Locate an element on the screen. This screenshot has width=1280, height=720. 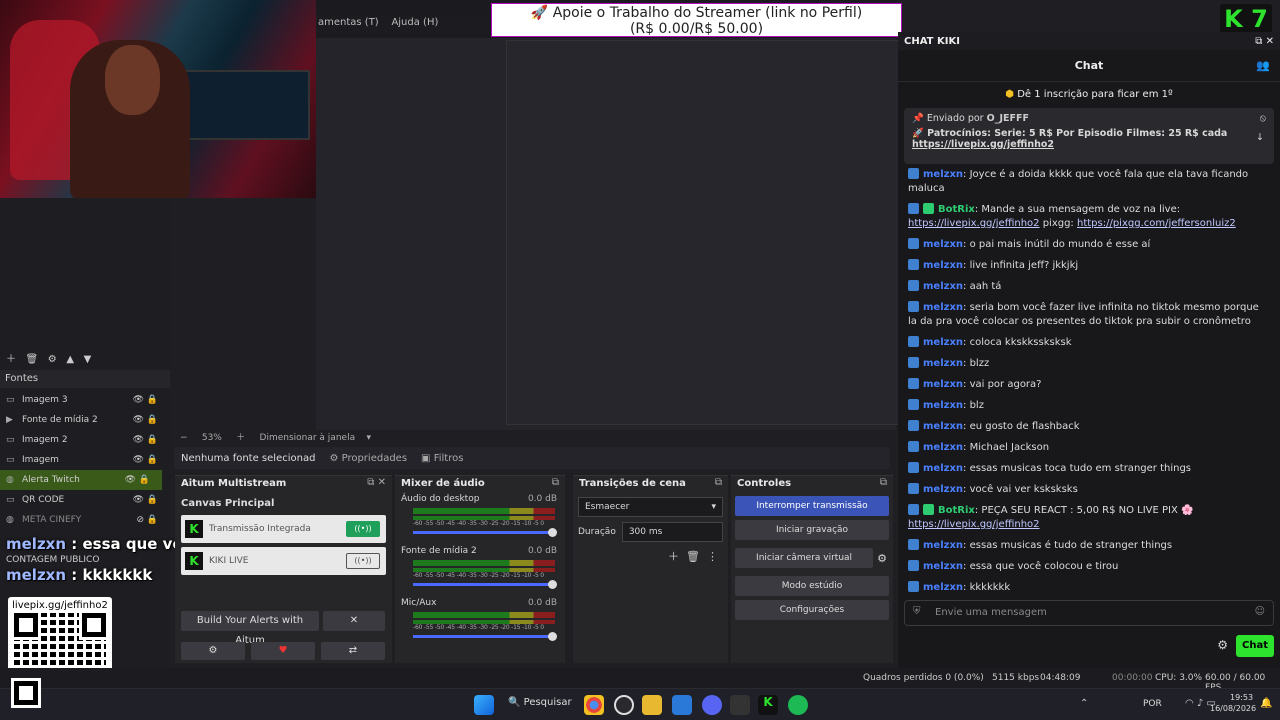
source-item: ▭ QR CODE 👁 🔒 is located at coordinates (85, 500).